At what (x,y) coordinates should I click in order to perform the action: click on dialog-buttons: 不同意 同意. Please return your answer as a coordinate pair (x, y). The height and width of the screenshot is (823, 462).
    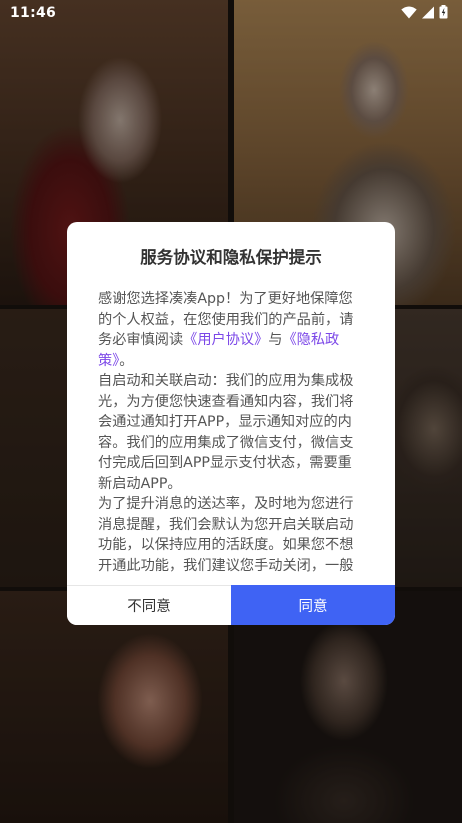
    Looking at the image, I should click on (231, 605).